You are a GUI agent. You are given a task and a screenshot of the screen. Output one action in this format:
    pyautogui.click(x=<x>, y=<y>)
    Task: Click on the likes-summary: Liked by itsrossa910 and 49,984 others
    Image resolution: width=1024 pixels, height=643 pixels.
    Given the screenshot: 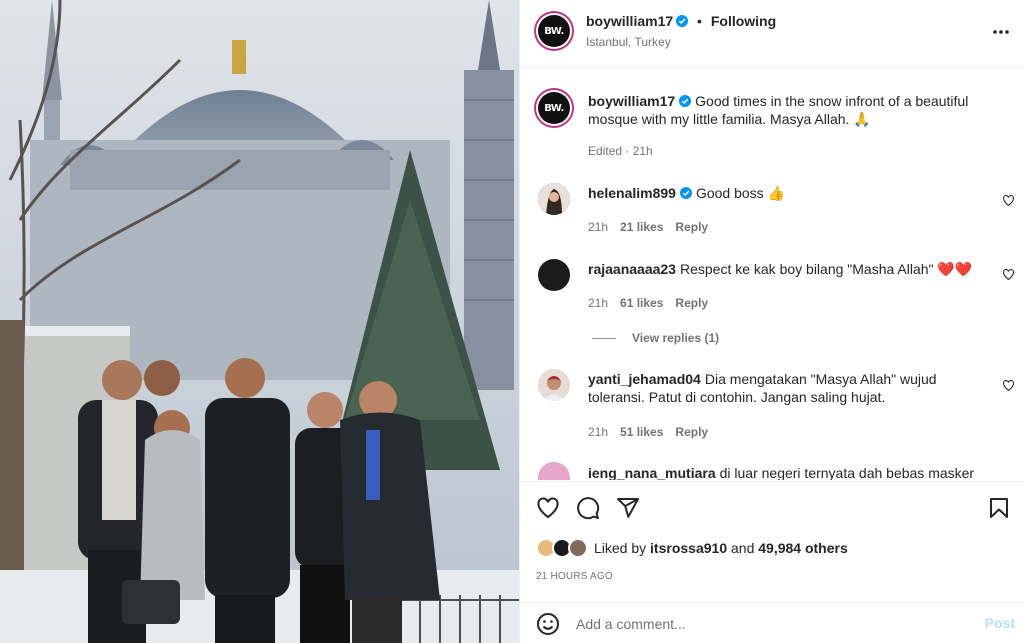 What is the action you would take?
    pyautogui.click(x=692, y=548)
    